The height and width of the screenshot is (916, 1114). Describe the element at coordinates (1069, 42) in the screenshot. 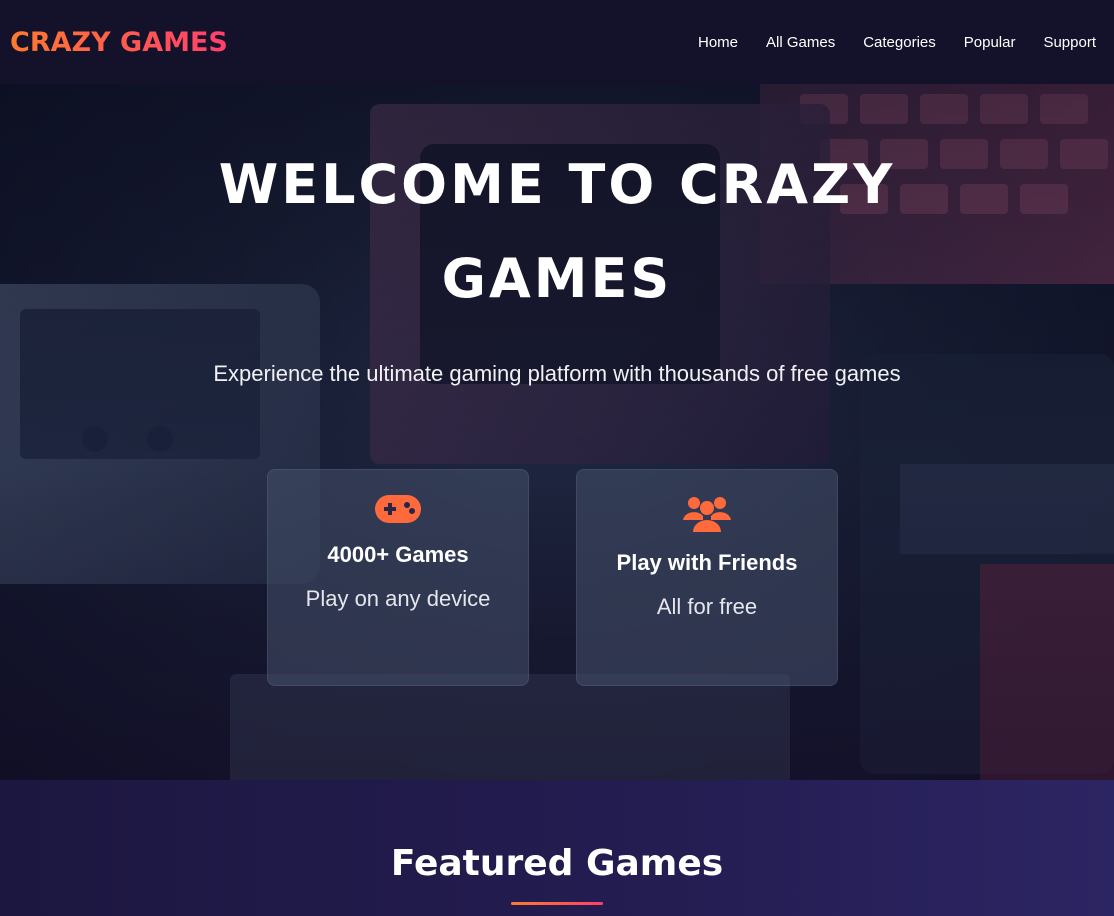

I see `nav-link-support: Support` at that location.